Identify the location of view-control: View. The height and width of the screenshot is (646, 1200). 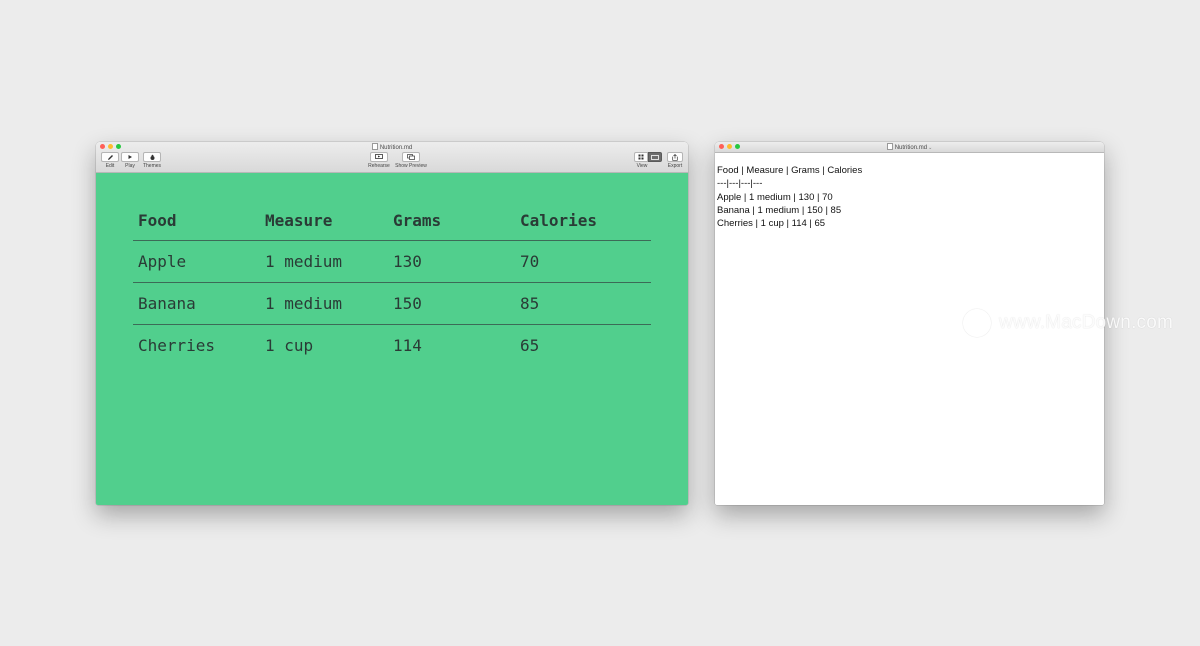
(648, 160).